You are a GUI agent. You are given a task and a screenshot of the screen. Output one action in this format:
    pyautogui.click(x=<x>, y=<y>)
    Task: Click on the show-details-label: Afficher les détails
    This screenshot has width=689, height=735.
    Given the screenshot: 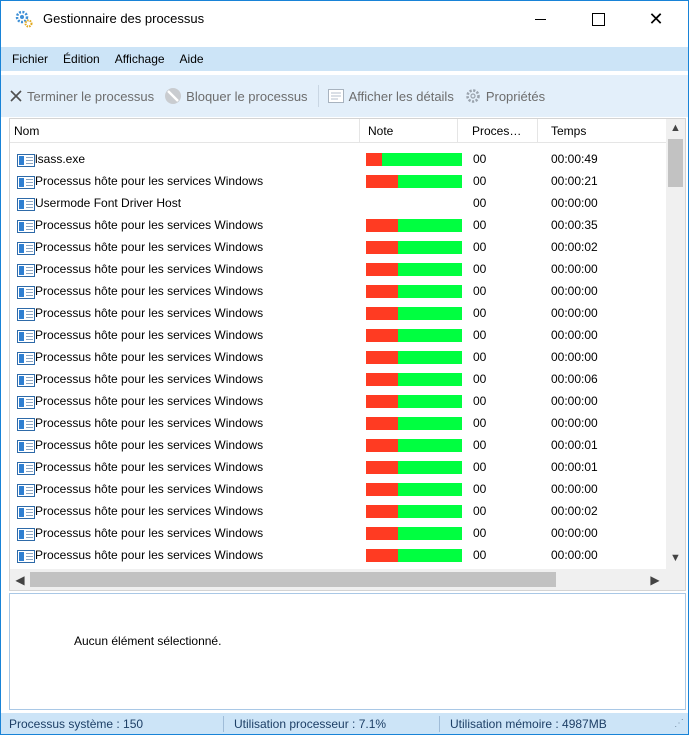 What is the action you would take?
    pyautogui.click(x=401, y=96)
    